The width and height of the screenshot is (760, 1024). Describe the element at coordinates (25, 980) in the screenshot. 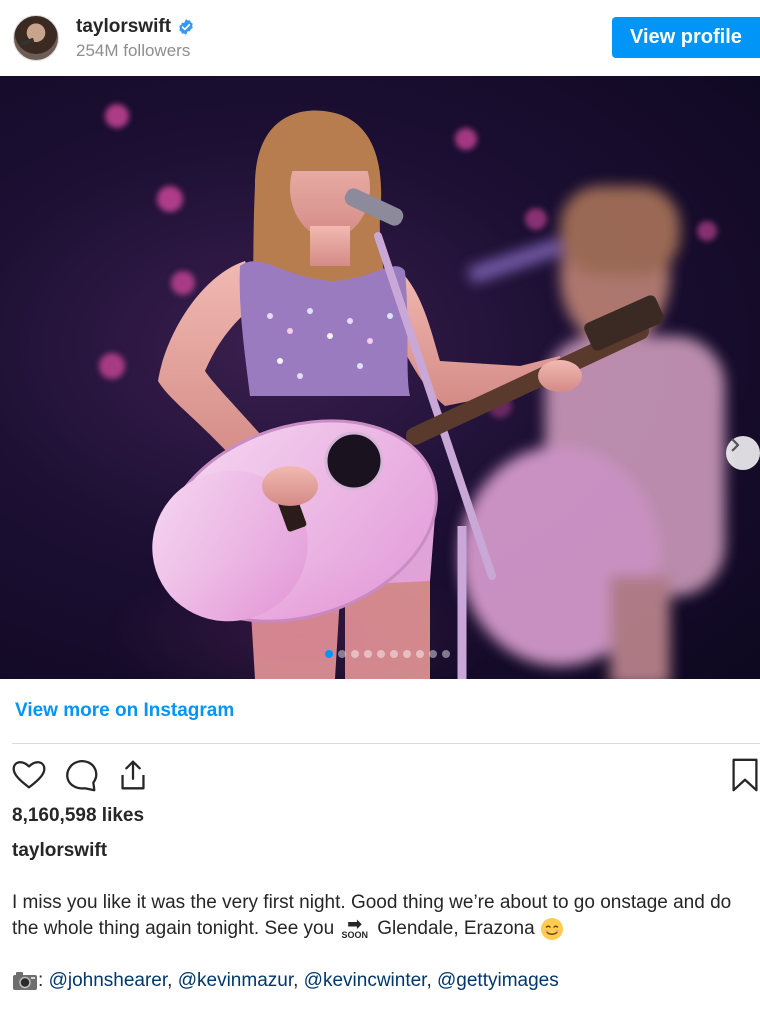

I see `camera-icon` at that location.